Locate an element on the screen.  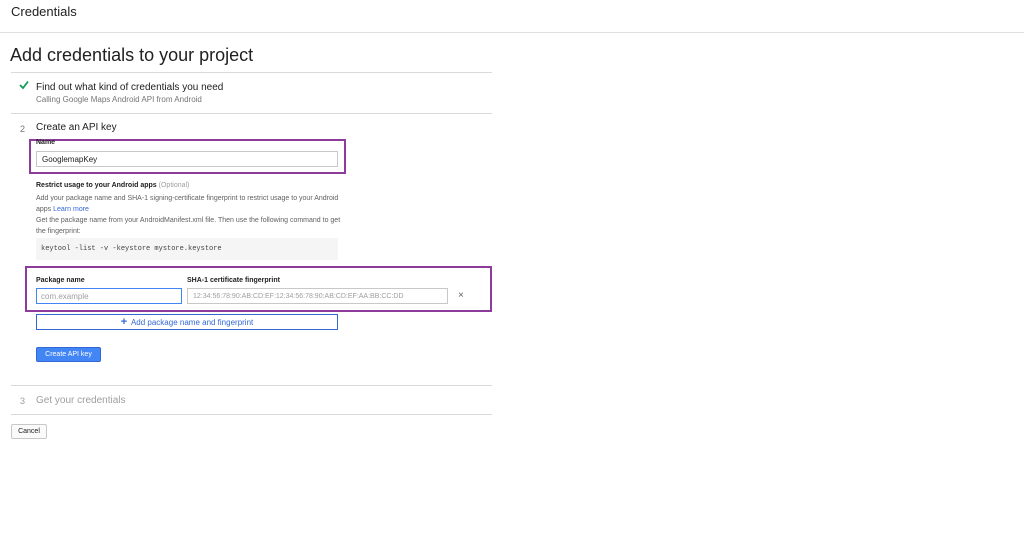
name-input is located at coordinates (187, 159).